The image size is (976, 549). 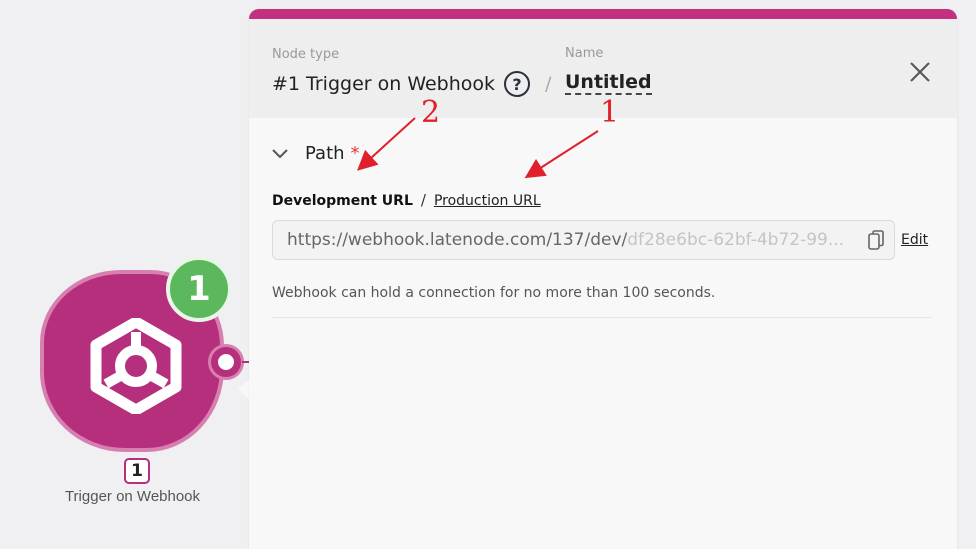 What do you see at coordinates (584, 53) in the screenshot?
I see `name-label: Name` at bounding box center [584, 53].